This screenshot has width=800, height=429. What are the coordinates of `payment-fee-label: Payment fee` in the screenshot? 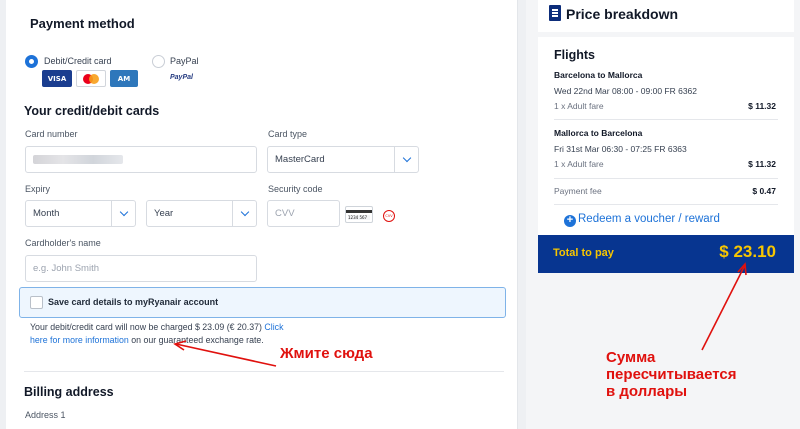 It's located at (578, 191).